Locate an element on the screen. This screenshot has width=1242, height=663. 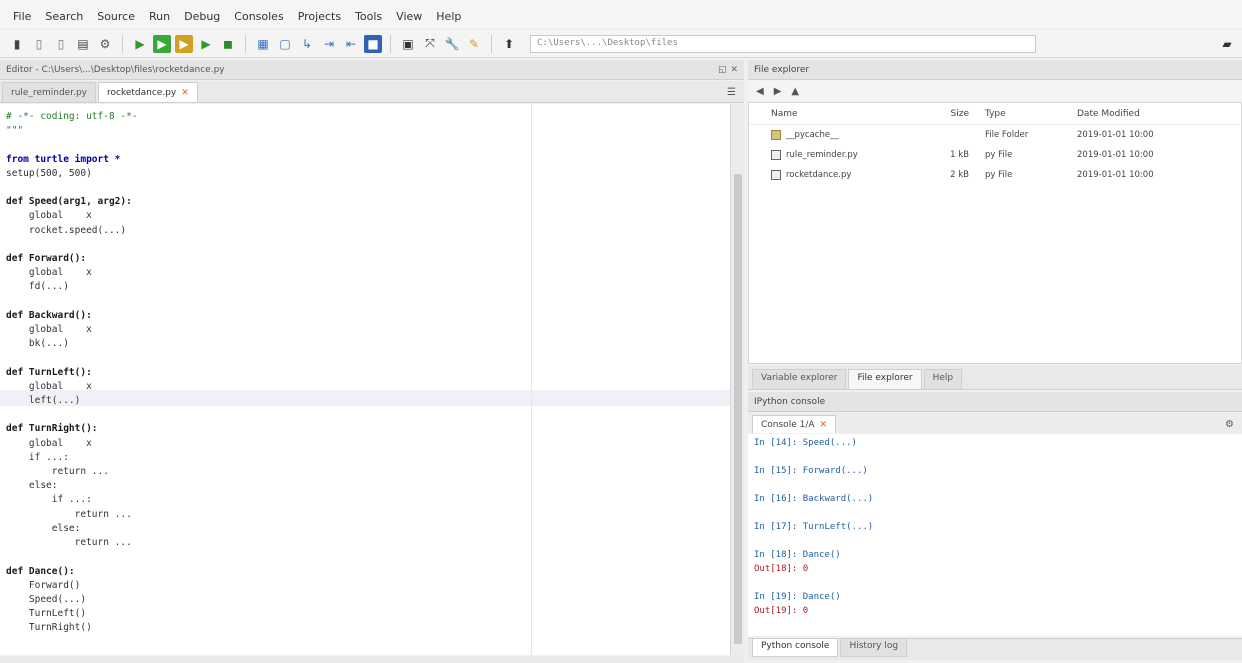
debug-icon: ◼ is located at coordinates (228, 44).